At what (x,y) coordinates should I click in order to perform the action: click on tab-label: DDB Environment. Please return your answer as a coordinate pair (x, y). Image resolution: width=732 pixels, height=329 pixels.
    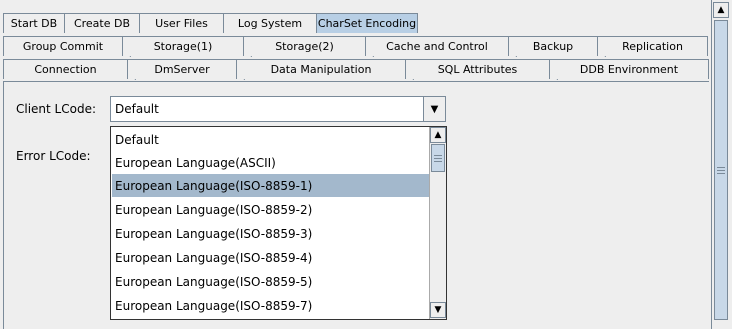
    Looking at the image, I should click on (629, 69).